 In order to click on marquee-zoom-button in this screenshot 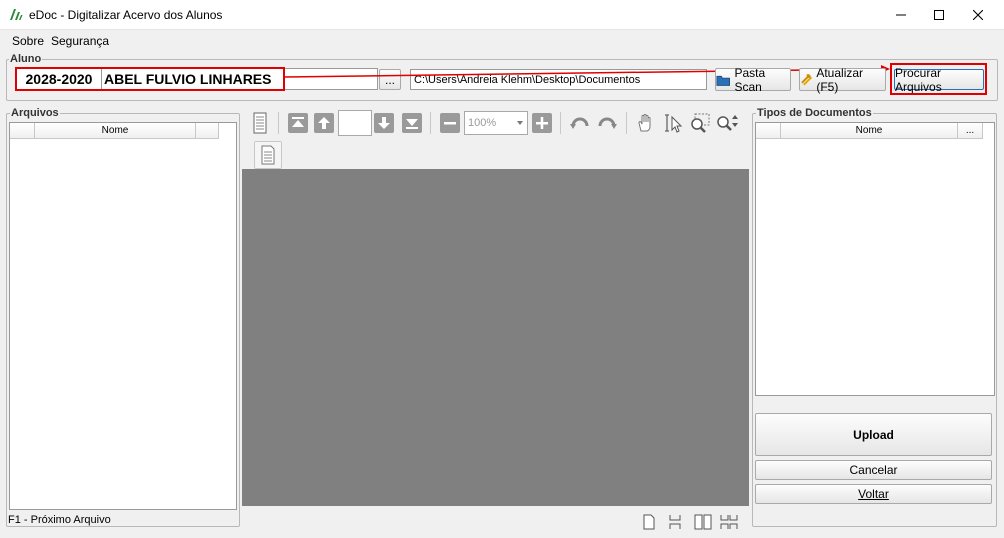, I will do `click(700, 123)`.